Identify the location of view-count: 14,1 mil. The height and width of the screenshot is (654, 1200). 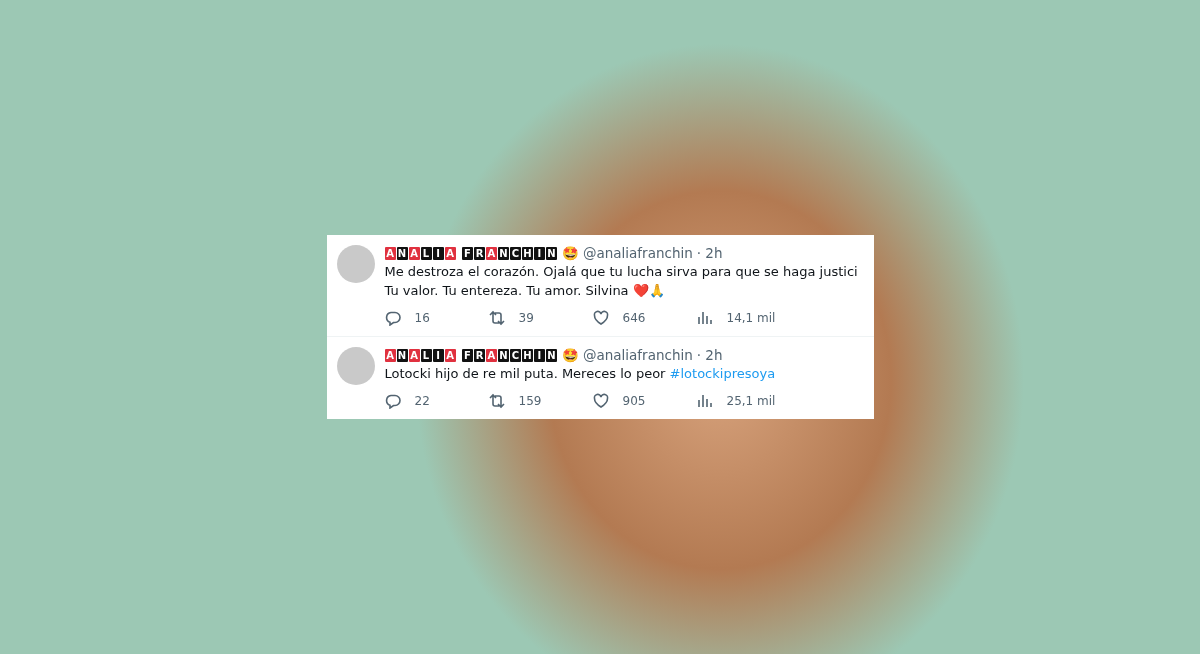
(751, 318).